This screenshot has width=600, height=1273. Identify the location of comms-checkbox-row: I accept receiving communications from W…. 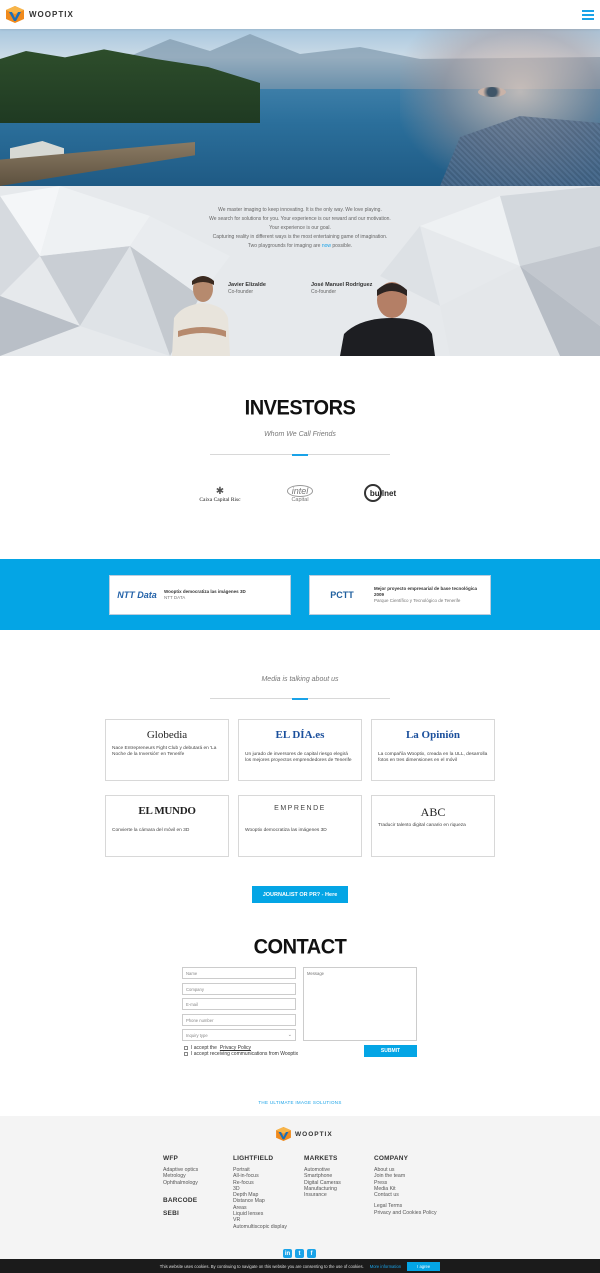
(241, 1054).